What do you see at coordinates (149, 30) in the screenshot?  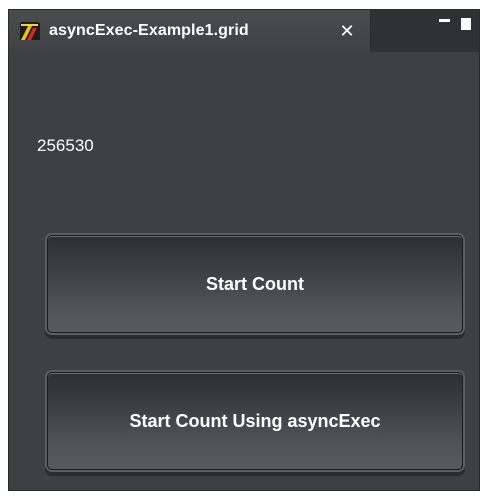 I see `window-title: asyncExec-Example1.grid` at bounding box center [149, 30].